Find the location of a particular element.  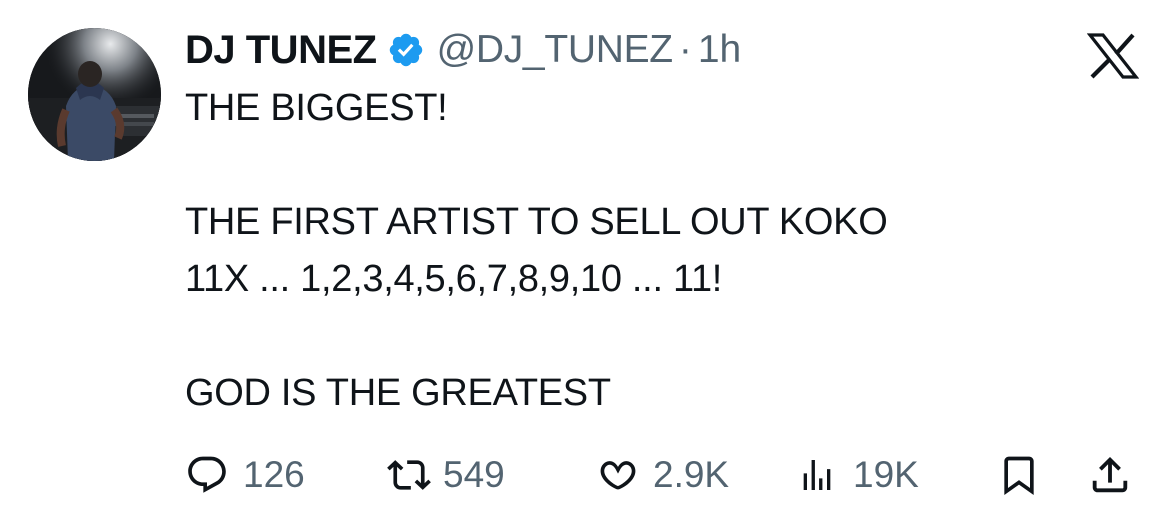

display-name: DJ TUNEZ is located at coordinates (281, 50).